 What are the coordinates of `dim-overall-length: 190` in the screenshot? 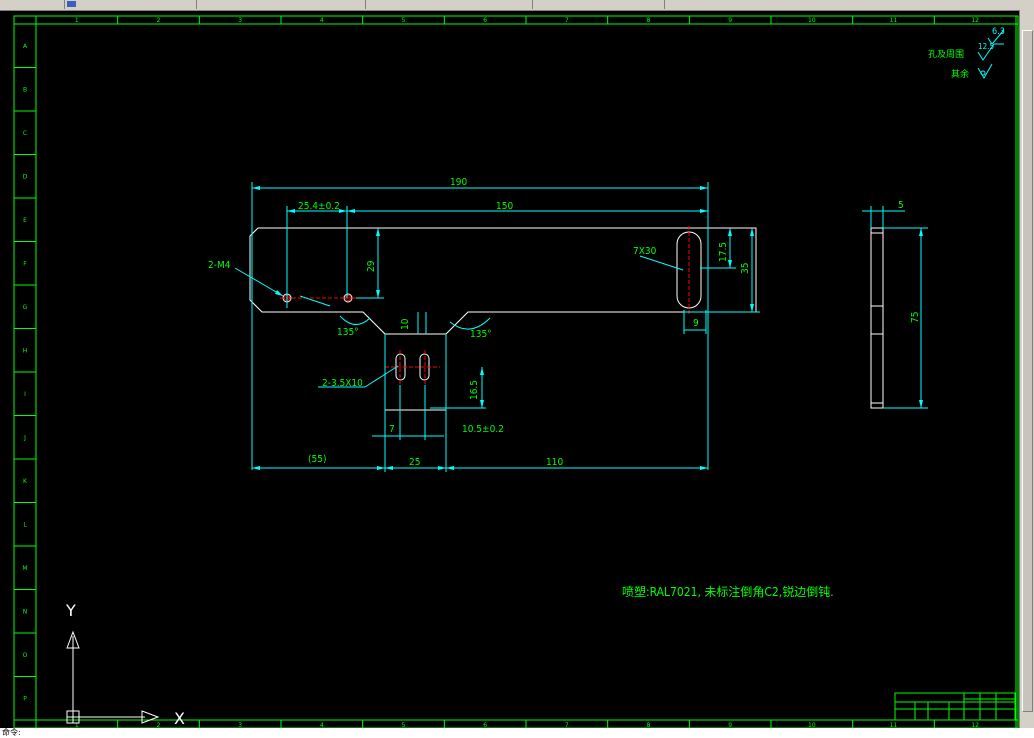 It's located at (458, 182).